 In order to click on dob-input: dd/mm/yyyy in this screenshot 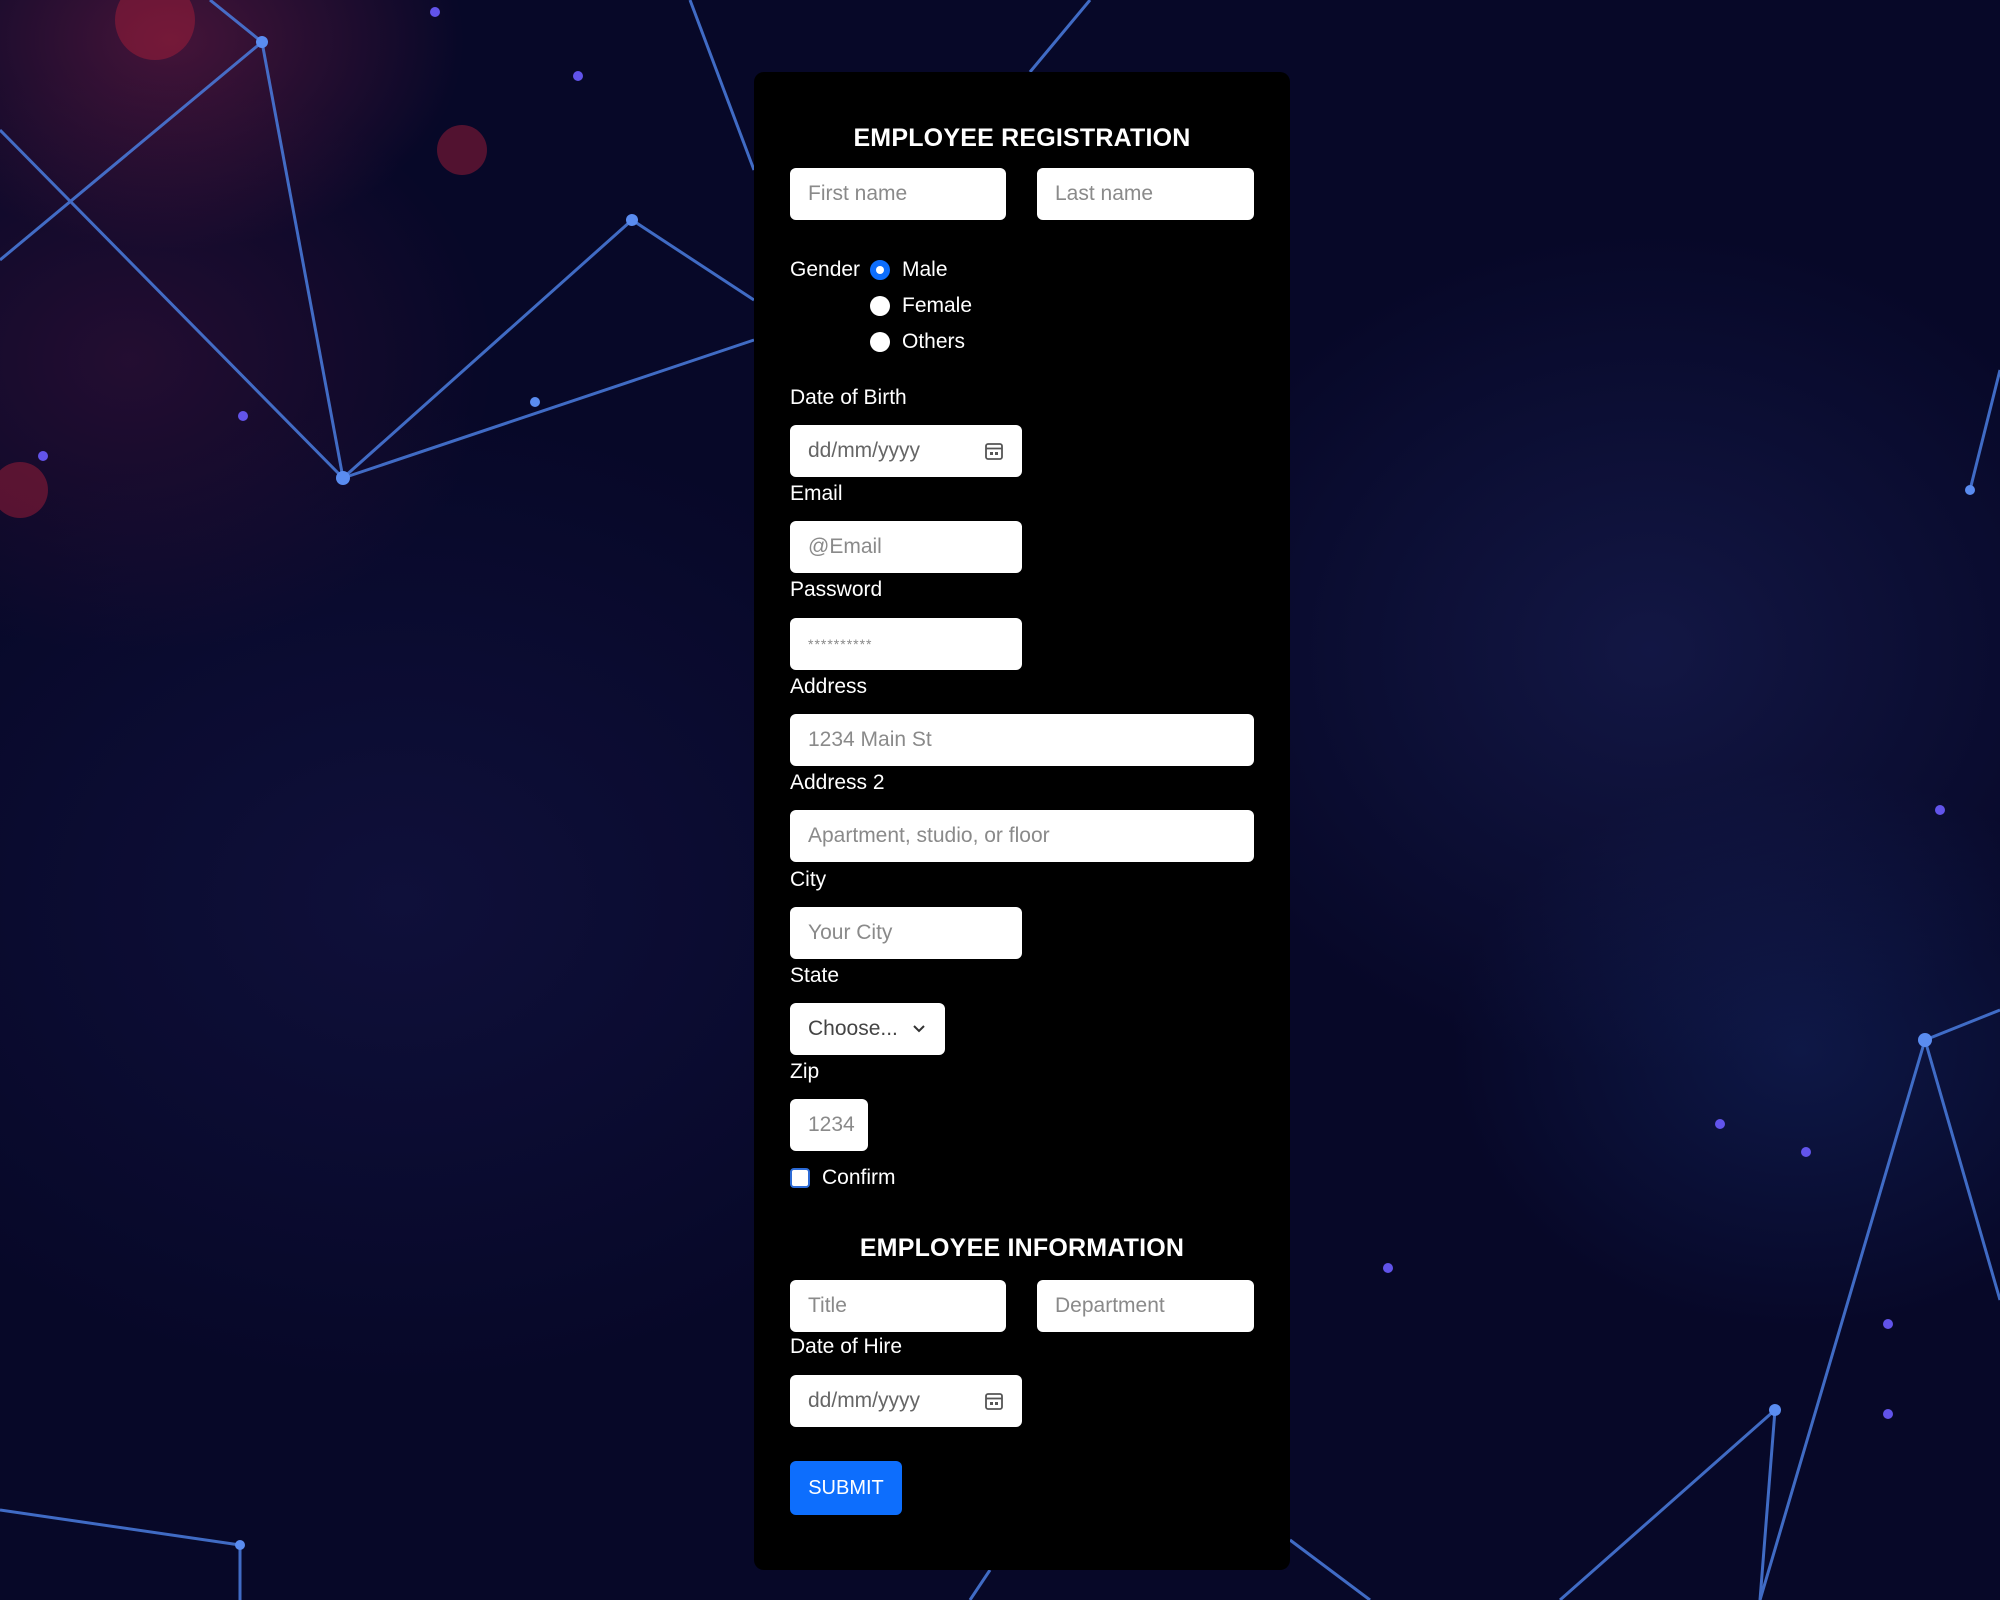, I will do `click(906, 451)`.